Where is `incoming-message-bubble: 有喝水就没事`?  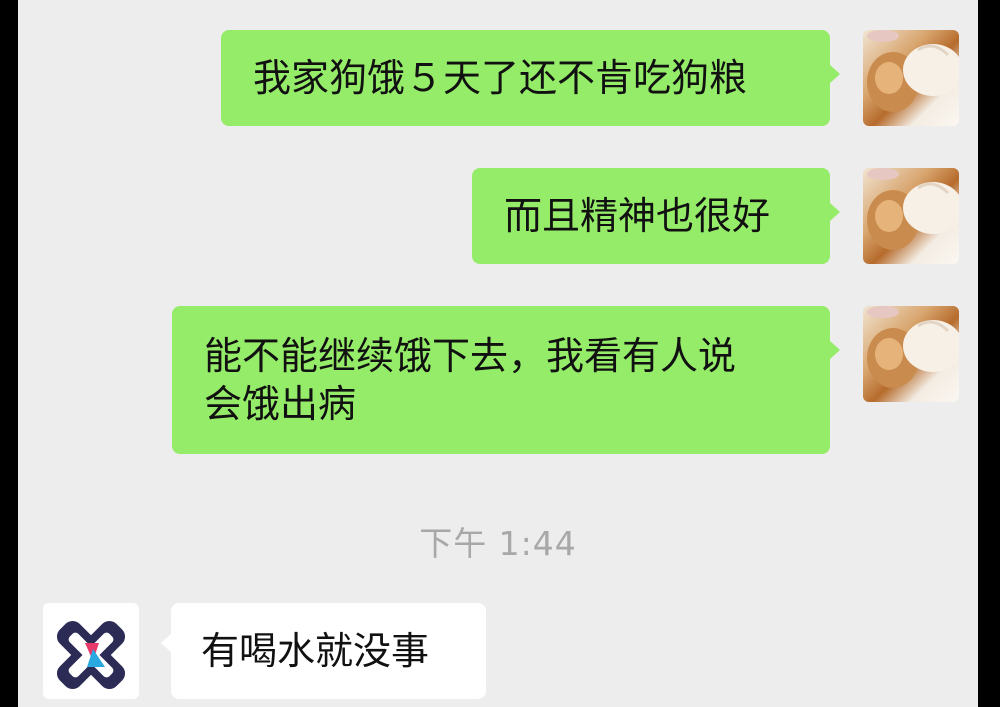 incoming-message-bubble: 有喝水就没事 is located at coordinates (323, 651).